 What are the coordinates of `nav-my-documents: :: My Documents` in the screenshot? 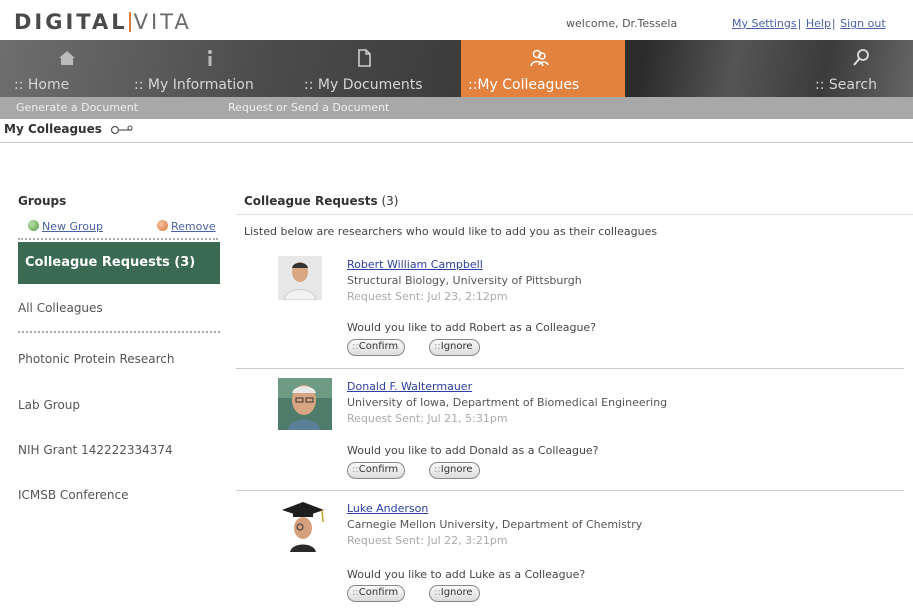 It's located at (370, 68).